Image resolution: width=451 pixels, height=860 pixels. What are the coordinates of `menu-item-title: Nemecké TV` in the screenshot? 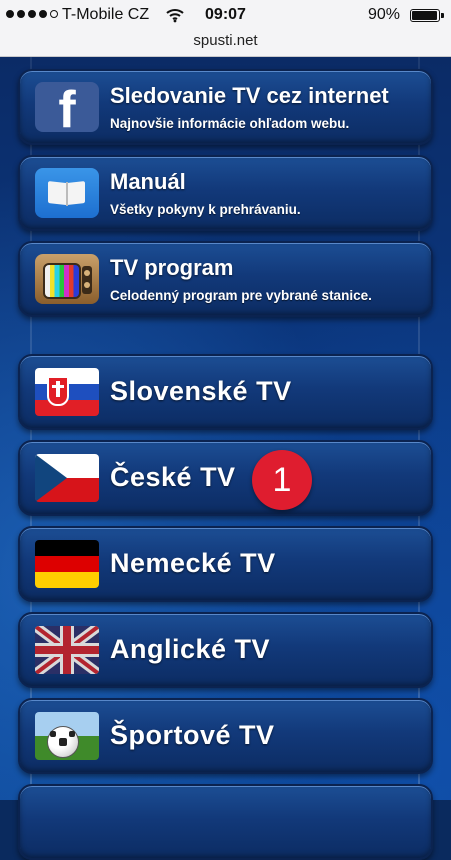 It's located at (193, 563).